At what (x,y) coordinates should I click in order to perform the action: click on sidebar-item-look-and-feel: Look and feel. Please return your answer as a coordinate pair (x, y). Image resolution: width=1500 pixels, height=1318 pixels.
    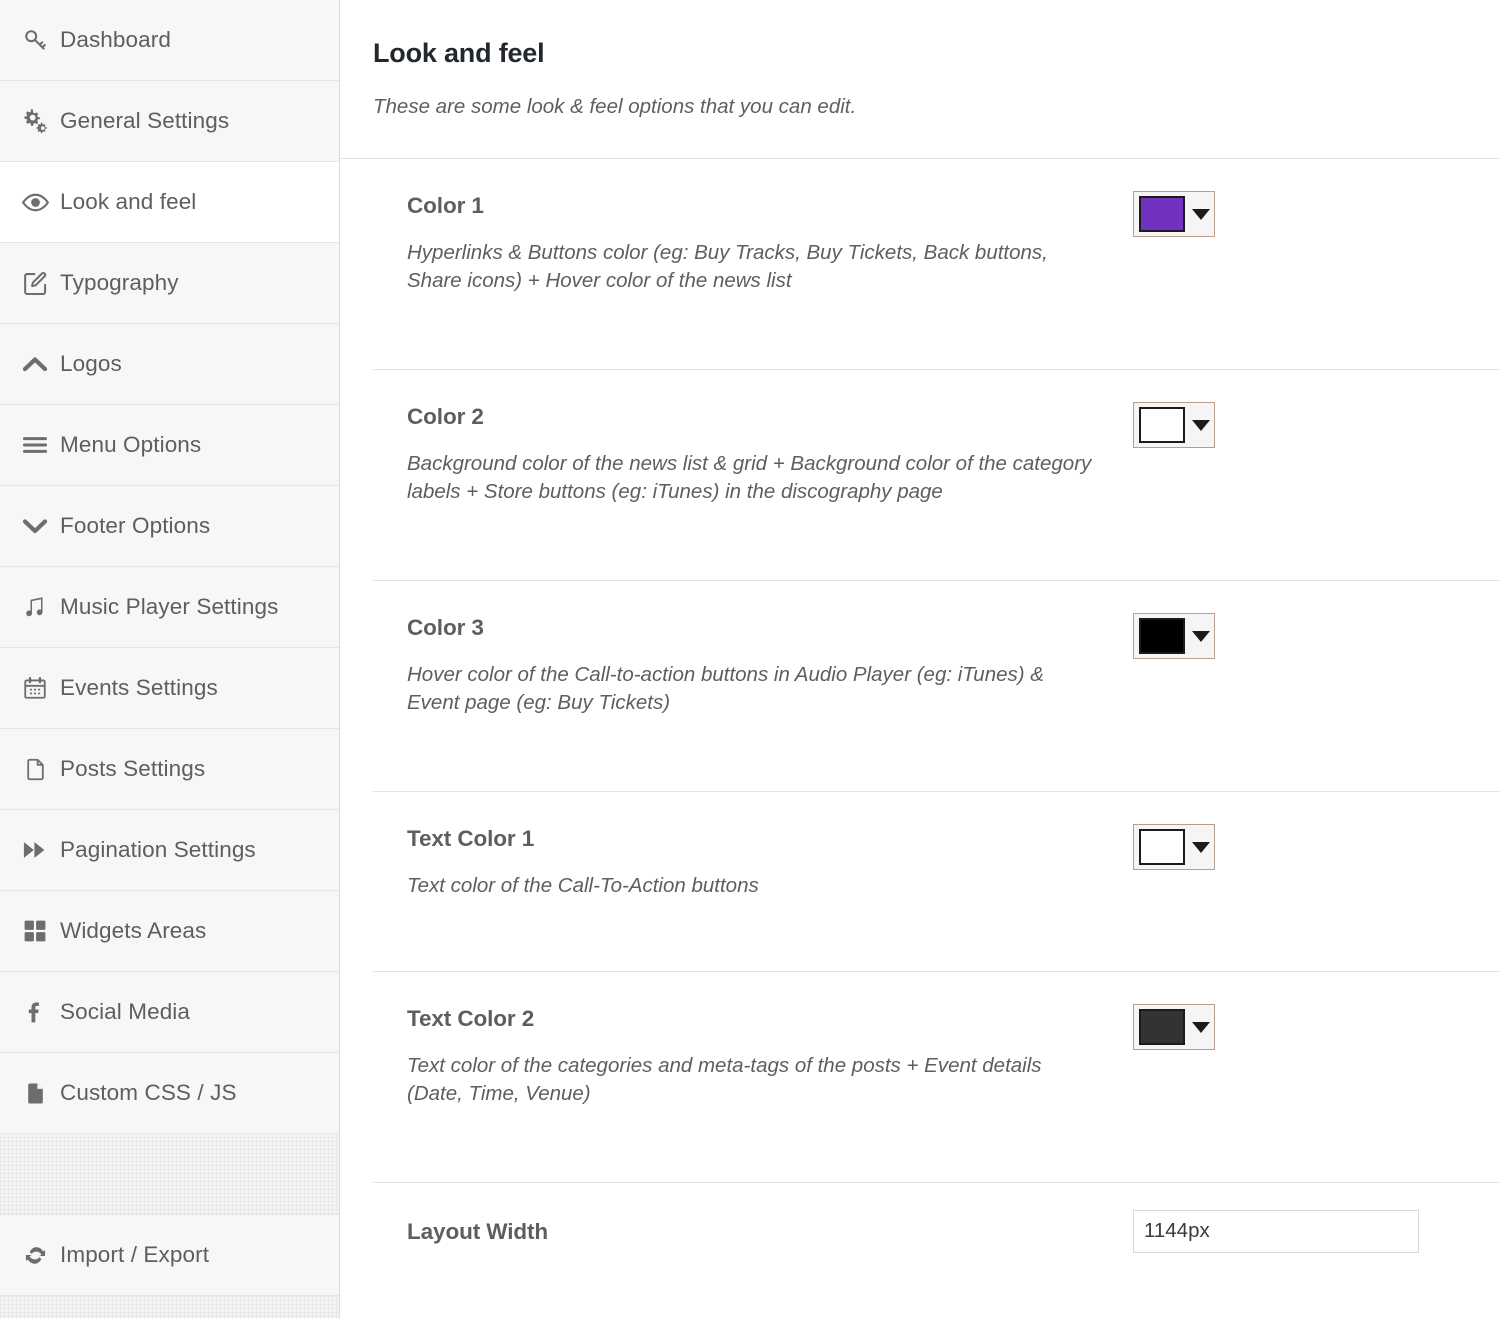
    Looking at the image, I should click on (169, 202).